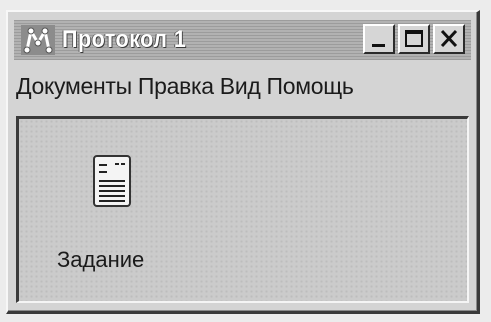  I want to click on document-icon, so click(112, 181).